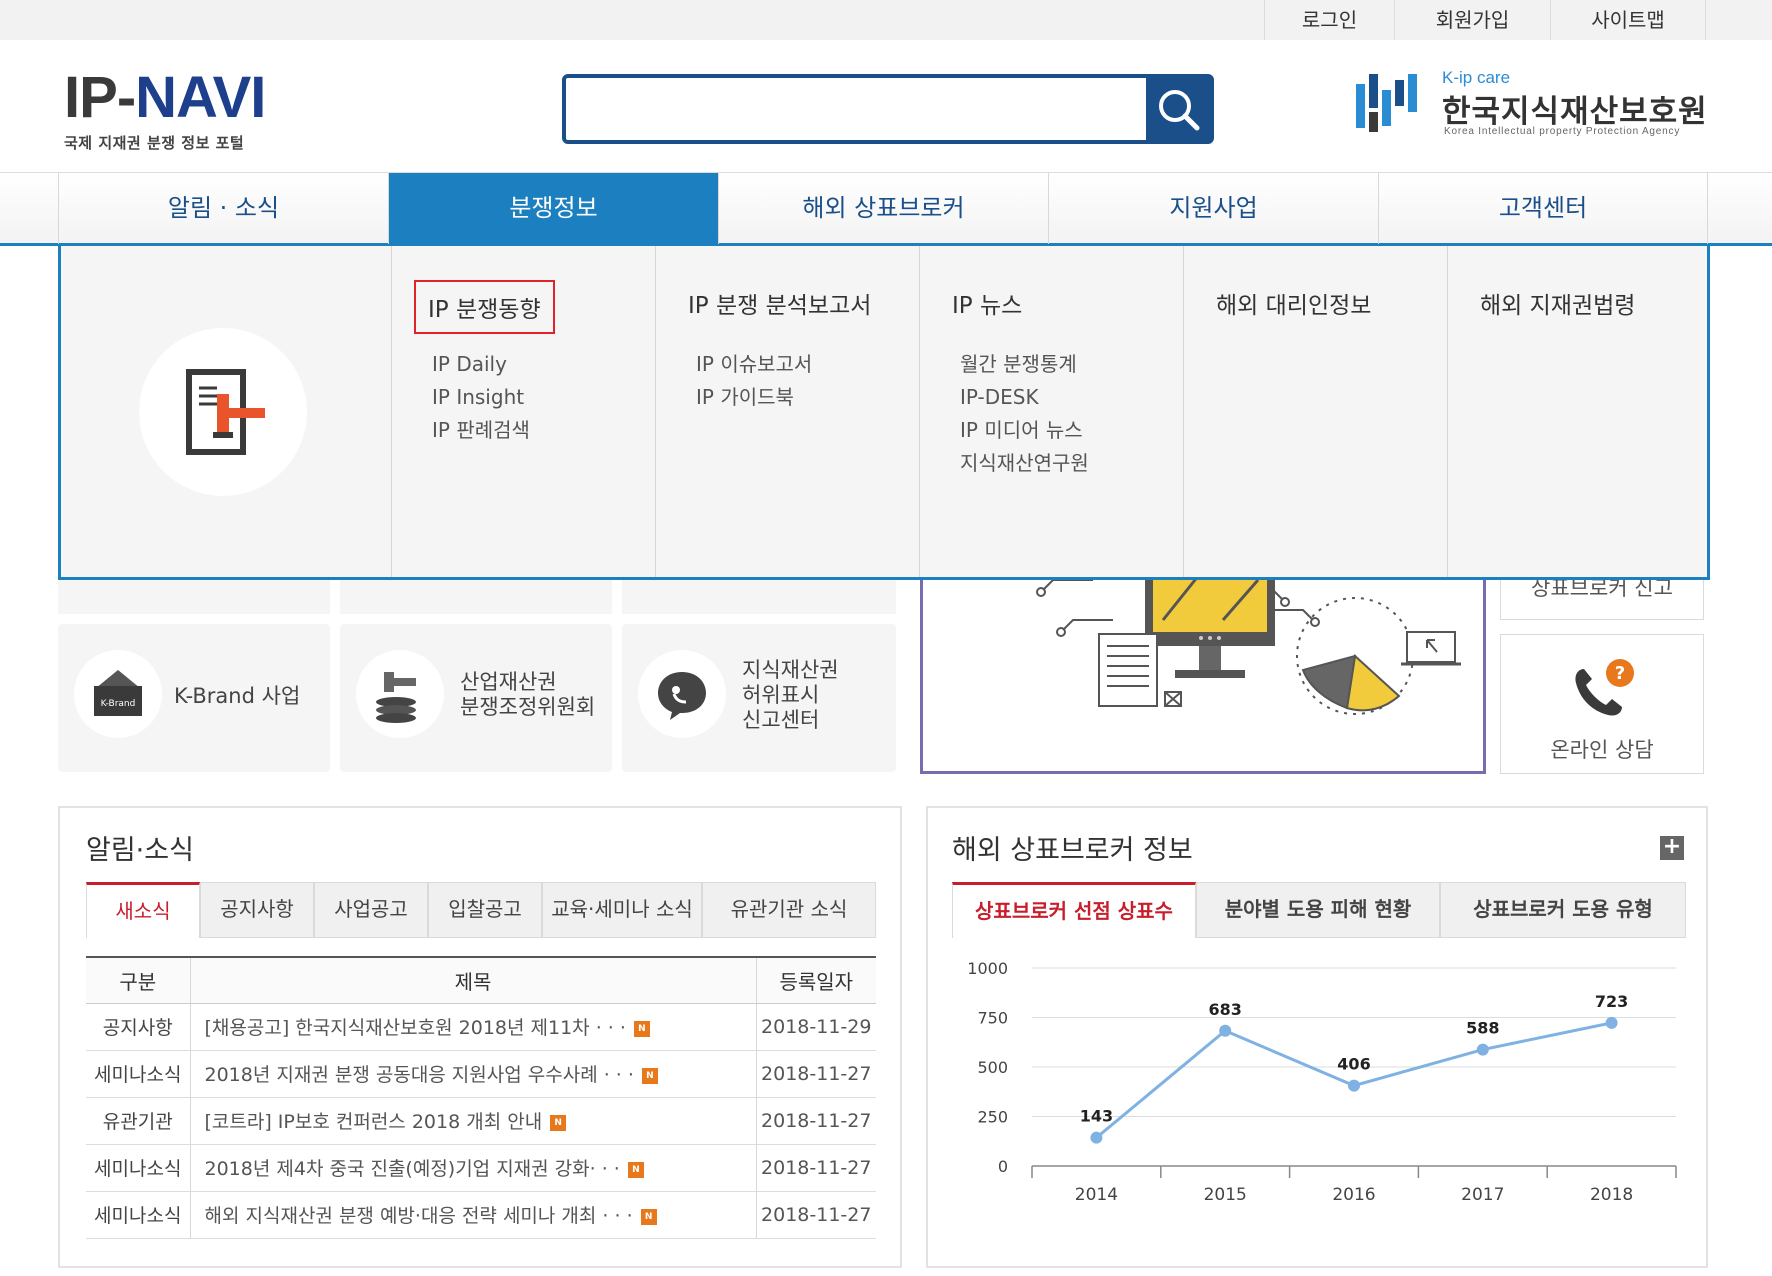 The width and height of the screenshot is (1772, 1276). I want to click on nav-dispute-info: 분쟁정보, so click(553, 208).